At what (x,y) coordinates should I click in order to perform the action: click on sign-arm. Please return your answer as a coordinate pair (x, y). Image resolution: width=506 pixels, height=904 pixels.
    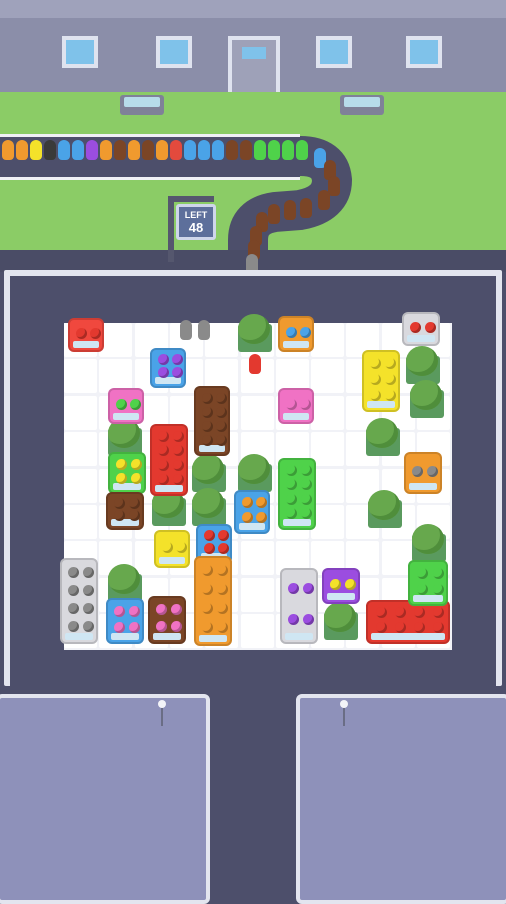
    Looking at the image, I should click on (191, 199).